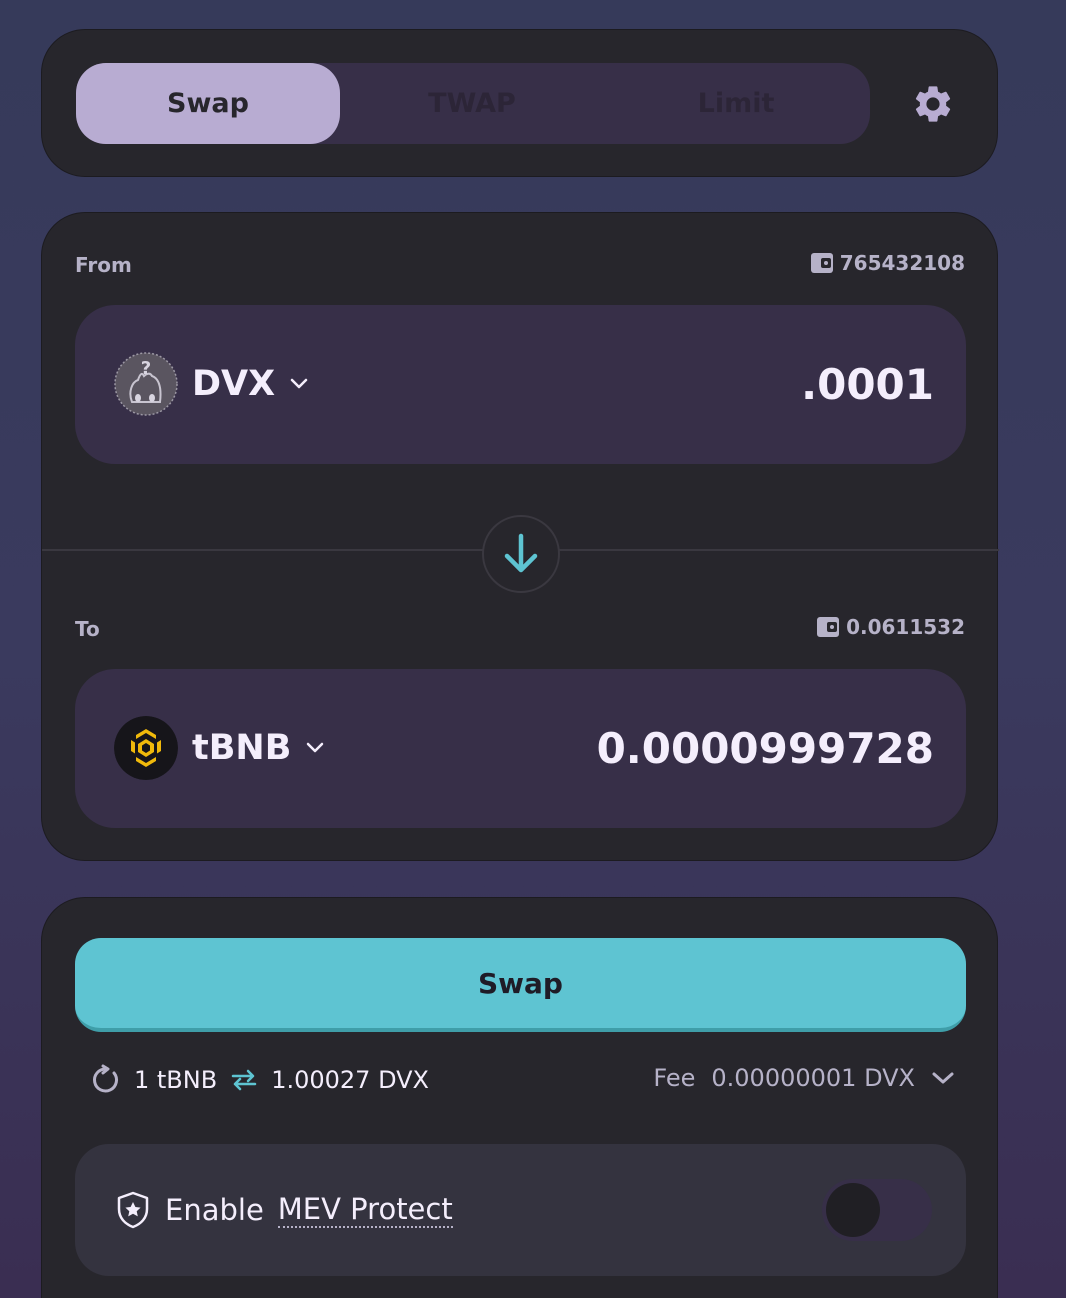 Image resolution: width=1066 pixels, height=1298 pixels. I want to click on to-balance-value: 0.0611532, so click(905, 627).